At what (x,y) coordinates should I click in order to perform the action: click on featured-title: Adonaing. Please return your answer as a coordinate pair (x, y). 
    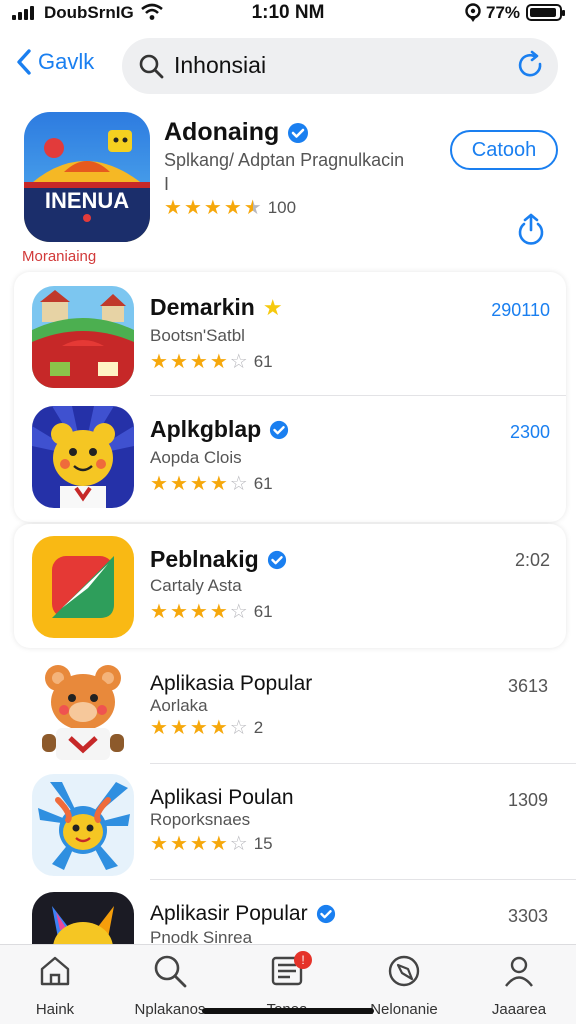
    Looking at the image, I should click on (236, 132).